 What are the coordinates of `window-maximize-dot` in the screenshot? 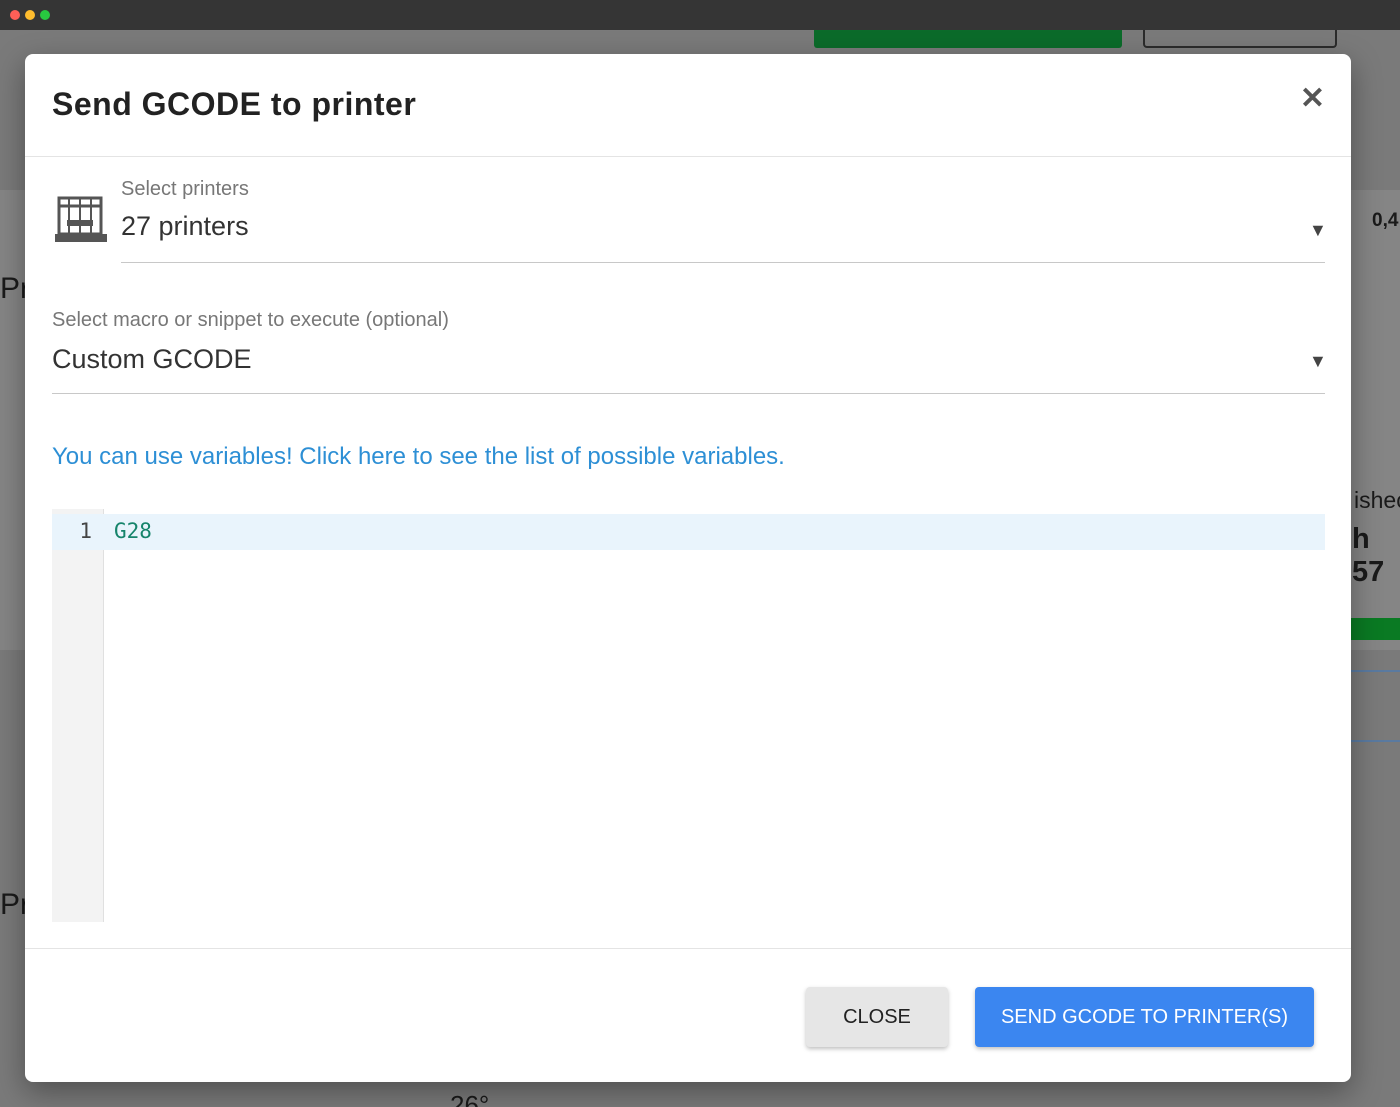 It's located at (45, 15).